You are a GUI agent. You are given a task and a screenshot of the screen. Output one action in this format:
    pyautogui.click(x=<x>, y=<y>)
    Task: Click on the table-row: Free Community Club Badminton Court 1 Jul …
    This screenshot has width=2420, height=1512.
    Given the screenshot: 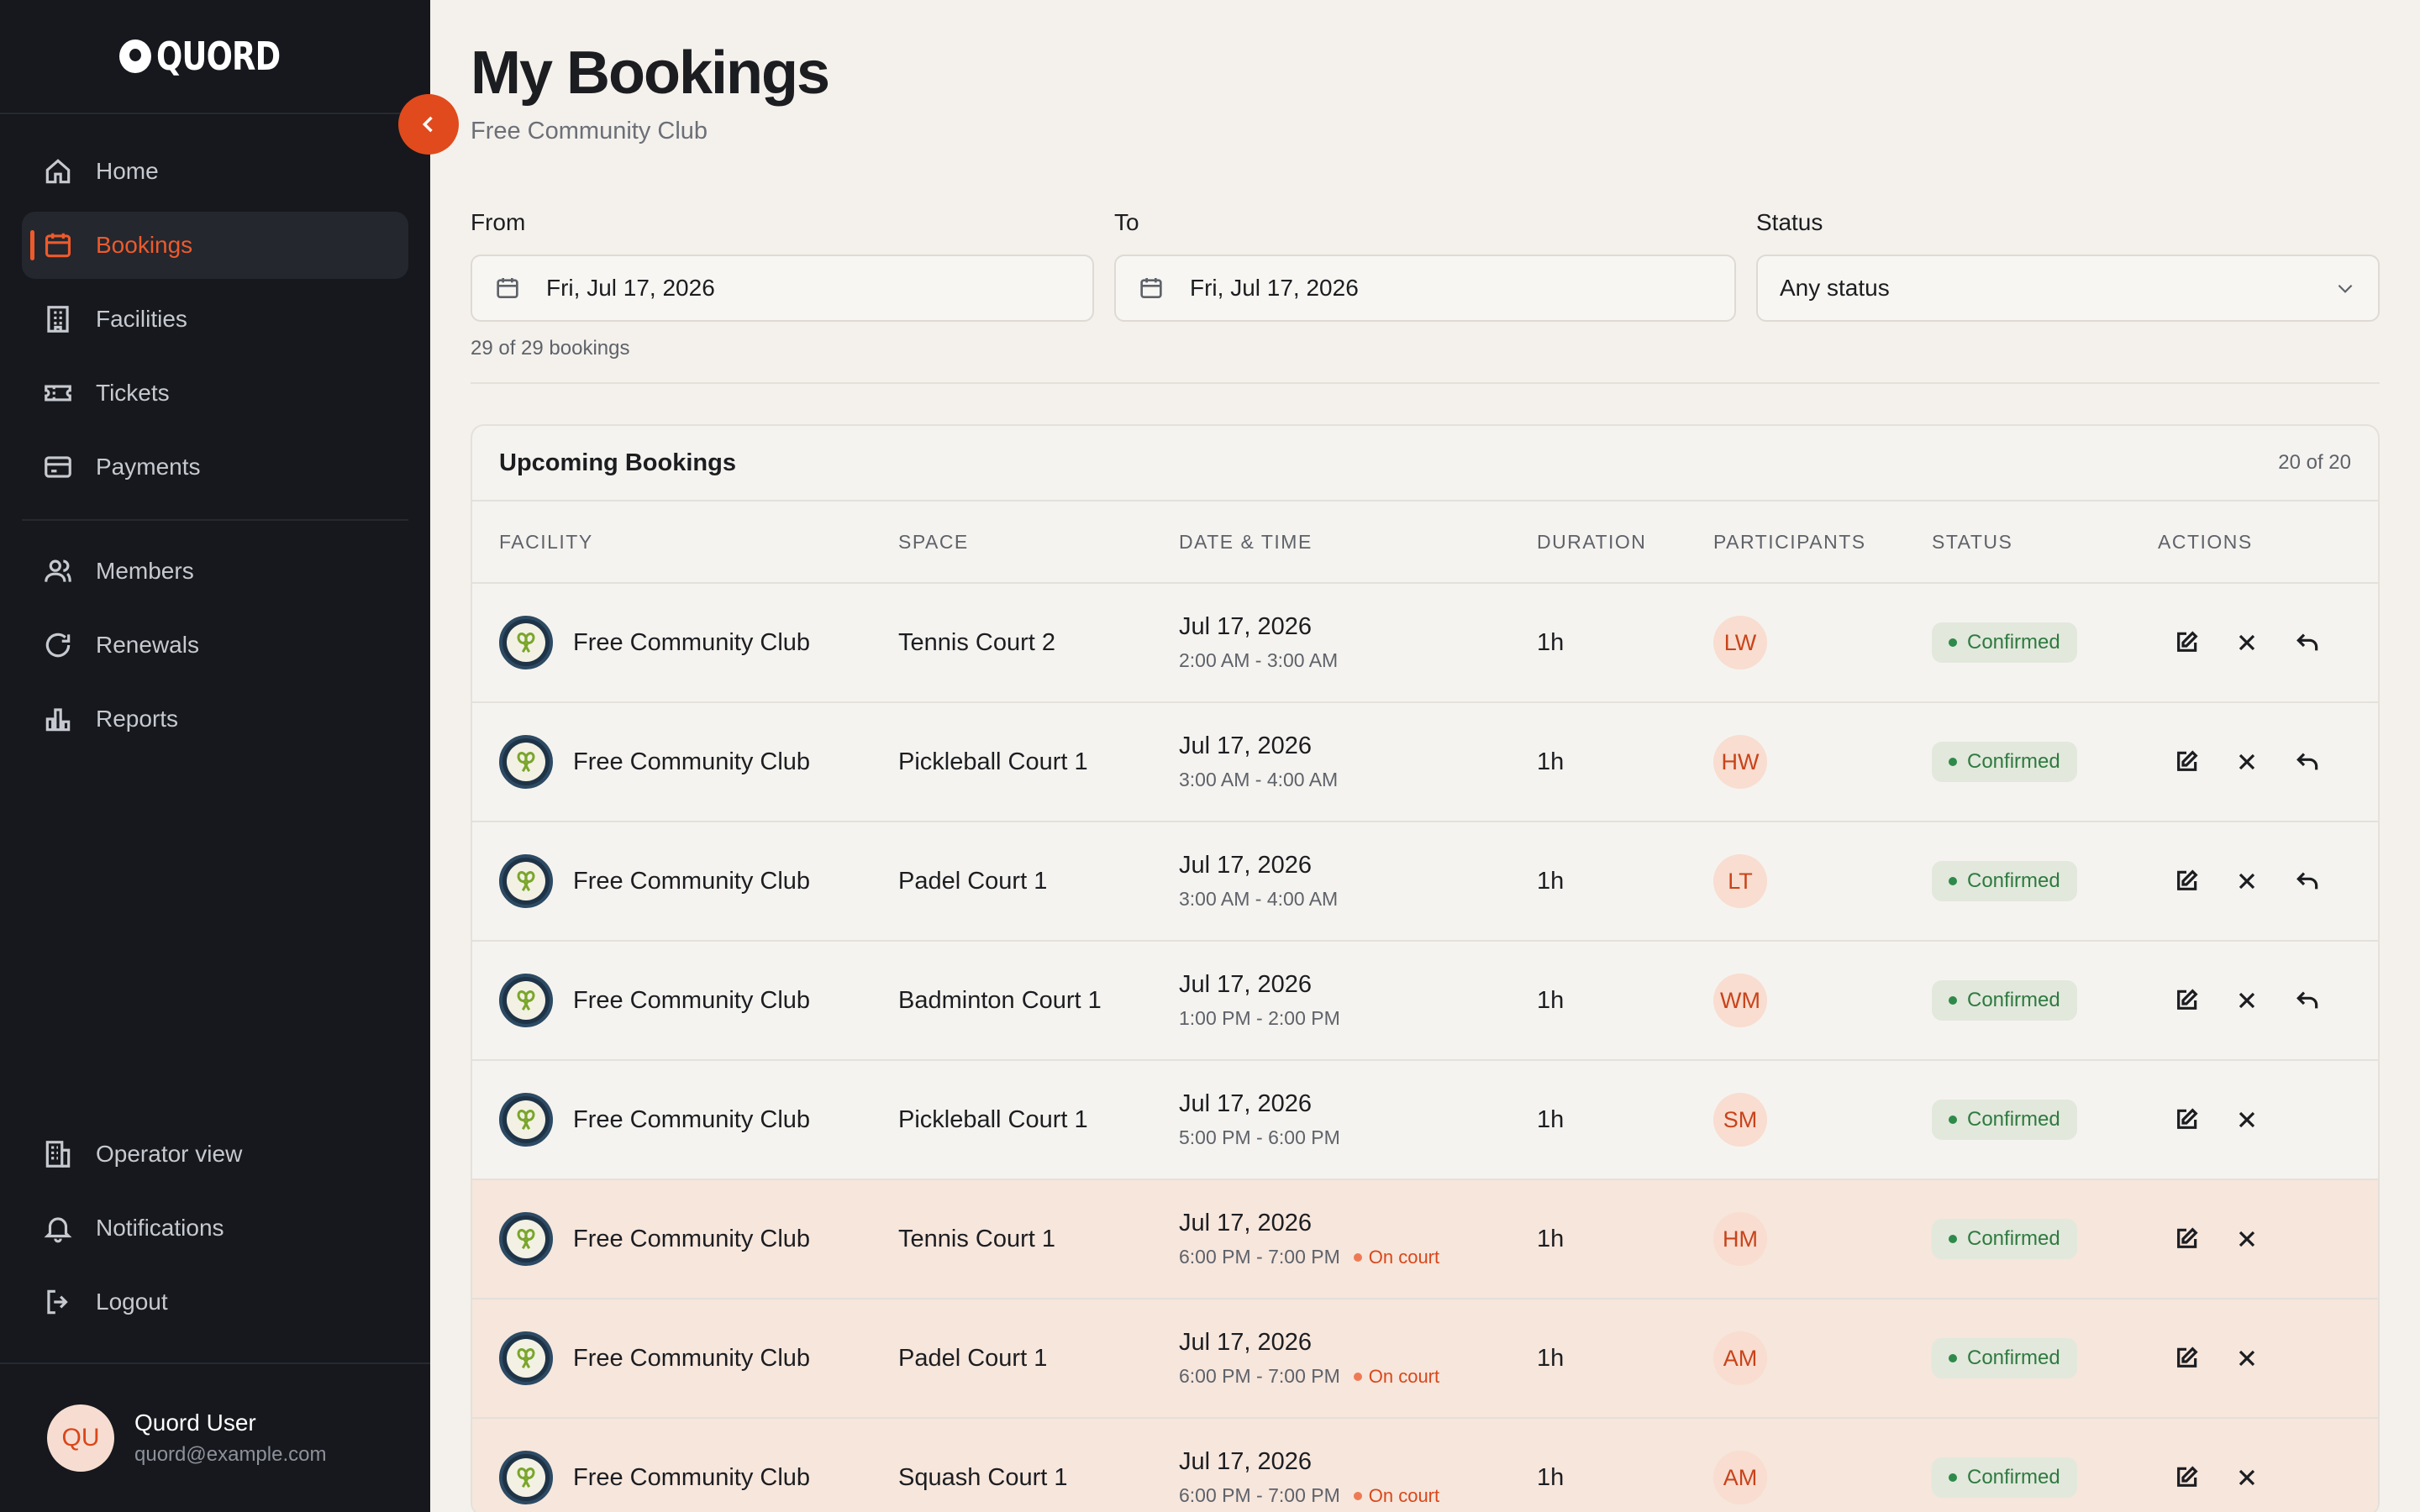 What is the action you would take?
    pyautogui.click(x=1425, y=1001)
    